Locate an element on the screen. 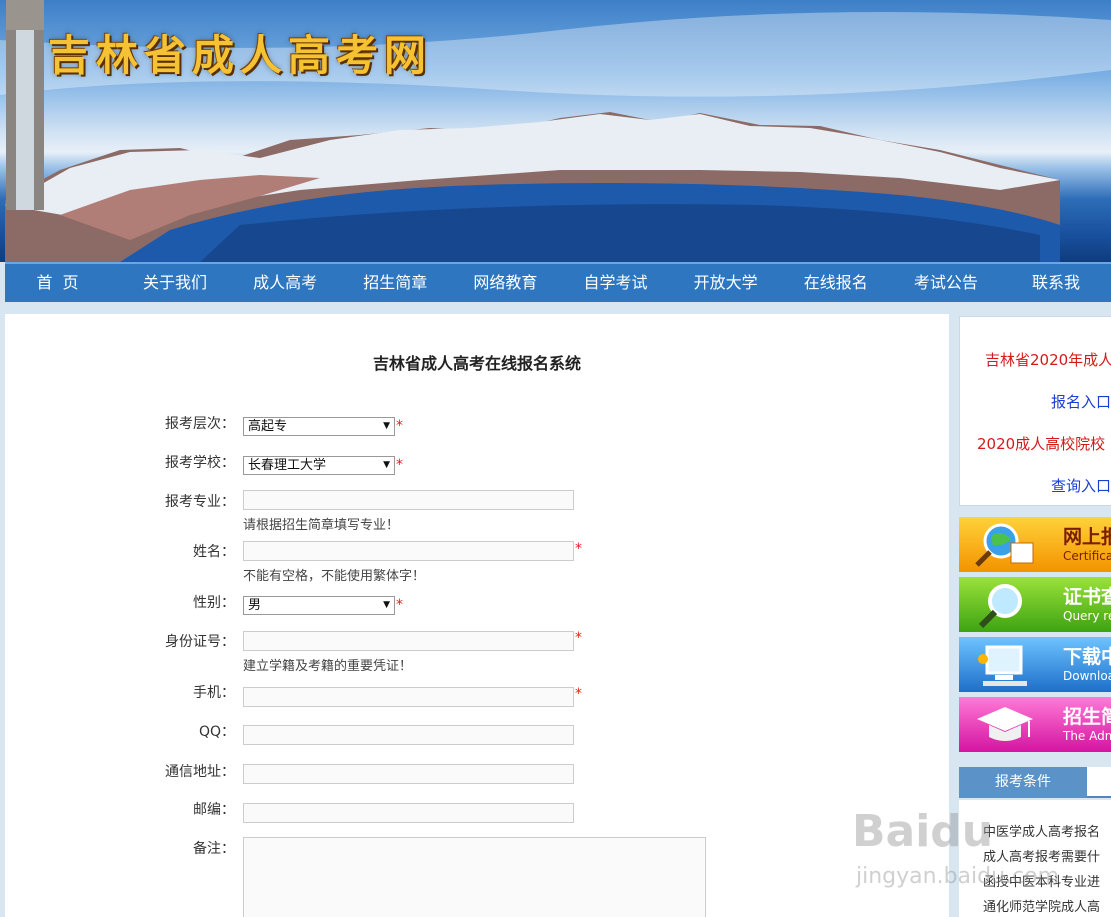 The width and height of the screenshot is (1111, 917). remark-label: 备注： is located at coordinates (214, 849).